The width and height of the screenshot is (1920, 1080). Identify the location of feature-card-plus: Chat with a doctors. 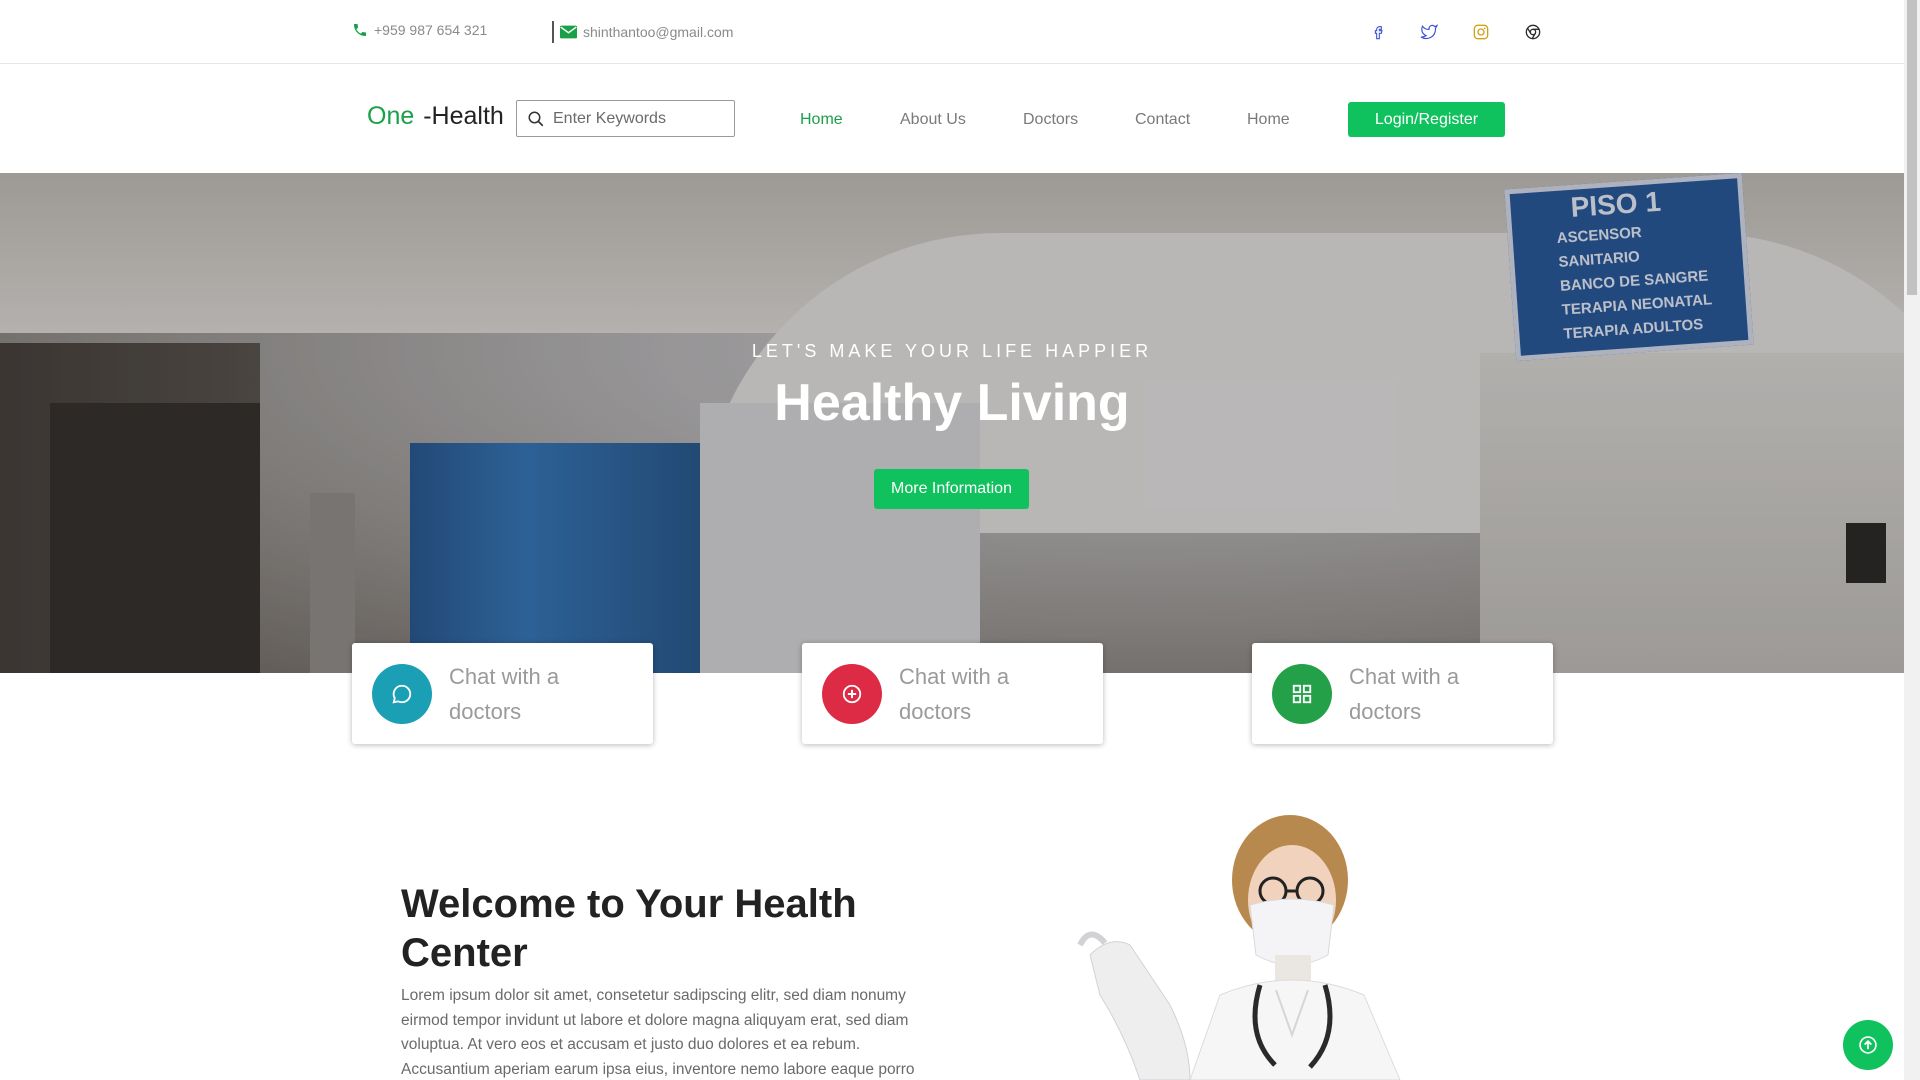
(952, 693).